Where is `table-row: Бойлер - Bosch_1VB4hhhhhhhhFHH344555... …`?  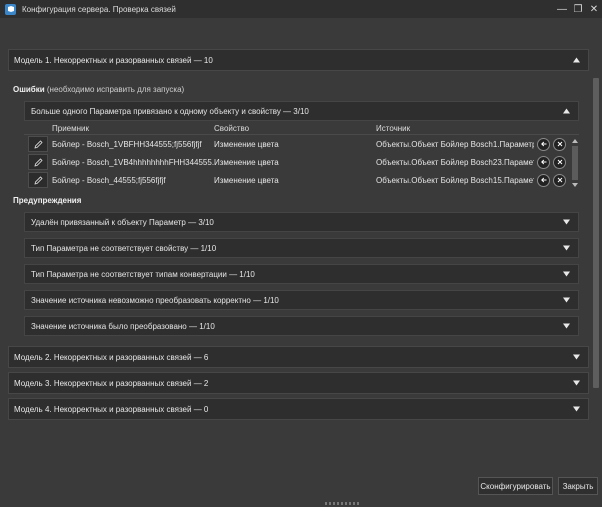
table-row: Бойлер - Bosch_1VB4hhhhhhhhFHH344555... … is located at coordinates (301, 162).